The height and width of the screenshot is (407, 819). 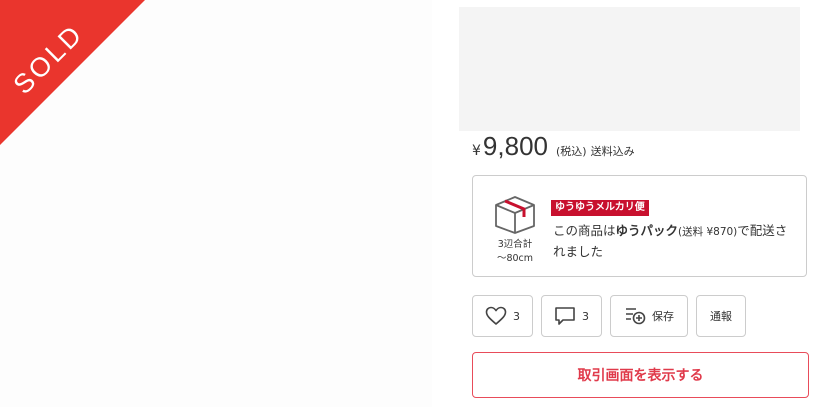 I want to click on tax-note: (税込), so click(x=571, y=151).